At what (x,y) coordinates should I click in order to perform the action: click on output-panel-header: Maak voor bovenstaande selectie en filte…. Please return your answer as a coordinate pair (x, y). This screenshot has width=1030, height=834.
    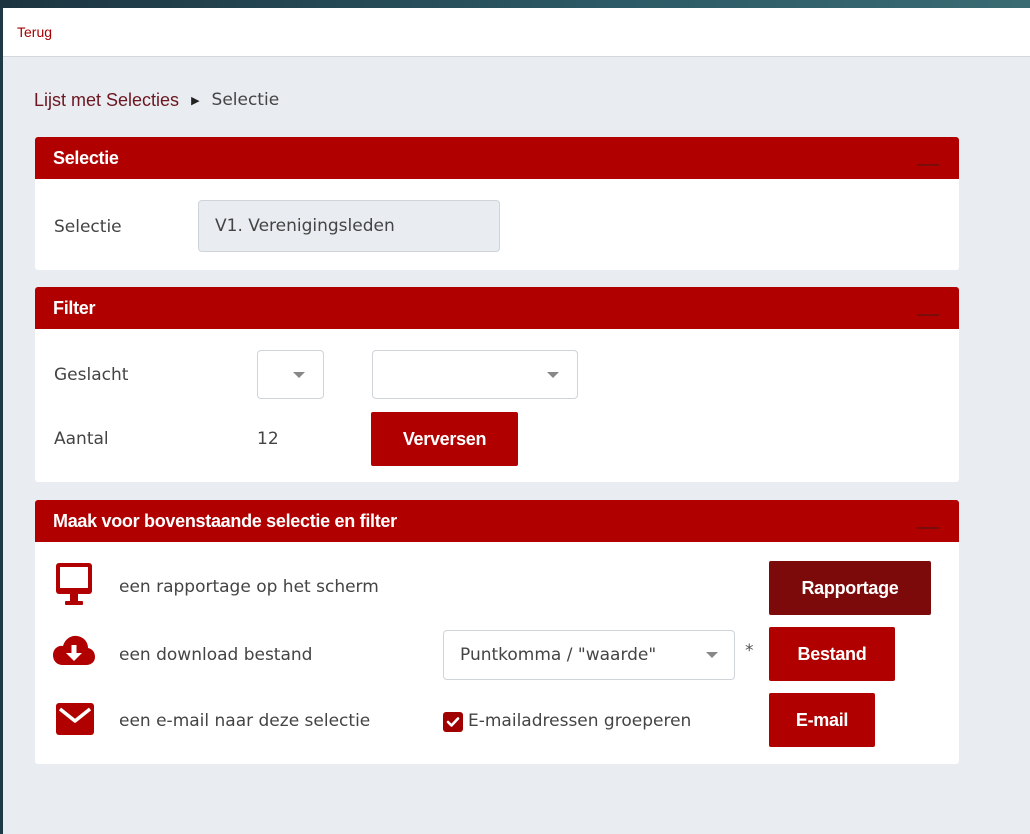
    Looking at the image, I should click on (497, 521).